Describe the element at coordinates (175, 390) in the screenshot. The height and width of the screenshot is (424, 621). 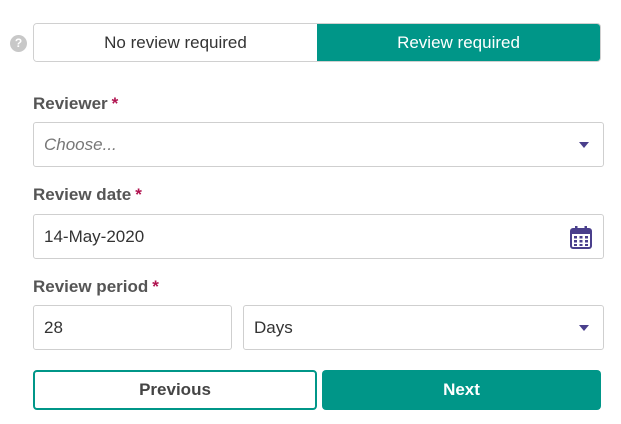
I see `previous-button: Previous` at that location.